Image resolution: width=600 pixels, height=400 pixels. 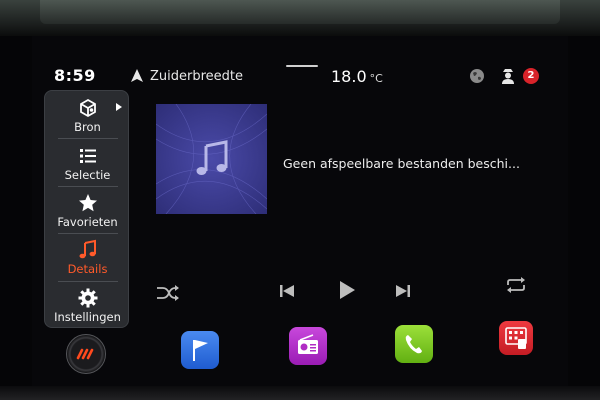 What do you see at coordinates (300, 76) in the screenshot?
I see `status-bar: 8:59 Zuiderbreedte 18.0 °C 2` at bounding box center [300, 76].